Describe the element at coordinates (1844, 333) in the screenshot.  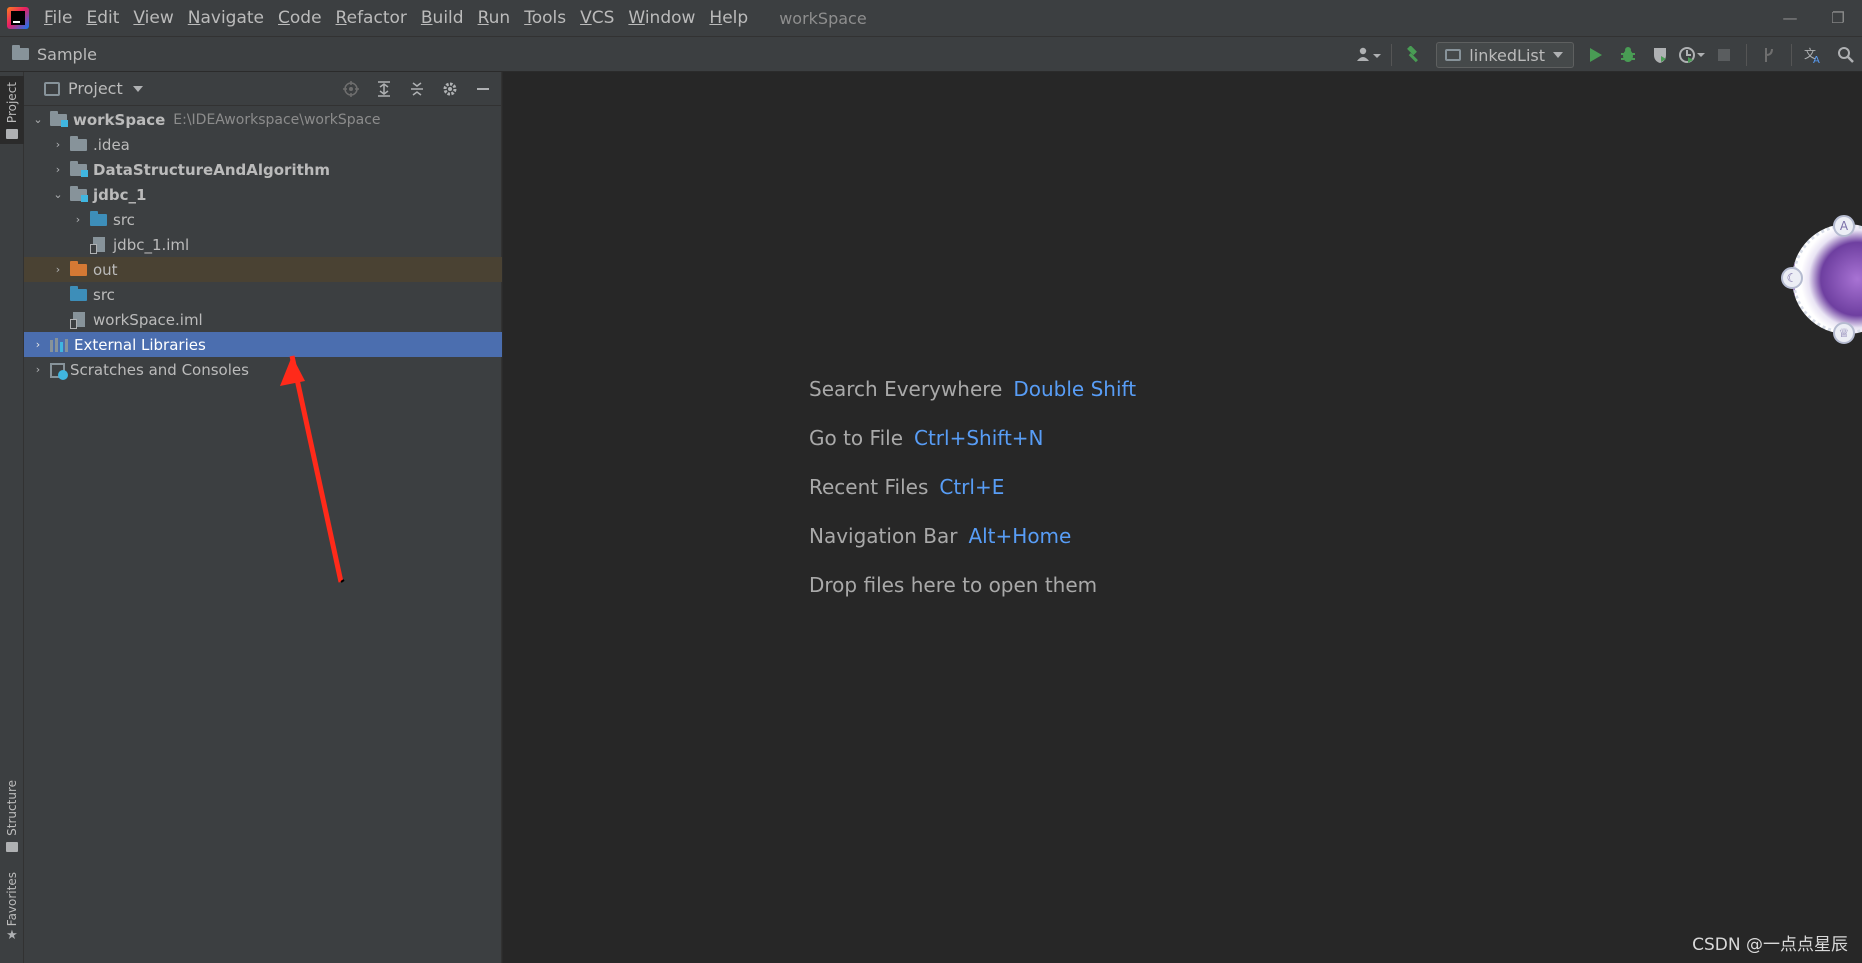
I see `shirt-icon: ♕` at that location.